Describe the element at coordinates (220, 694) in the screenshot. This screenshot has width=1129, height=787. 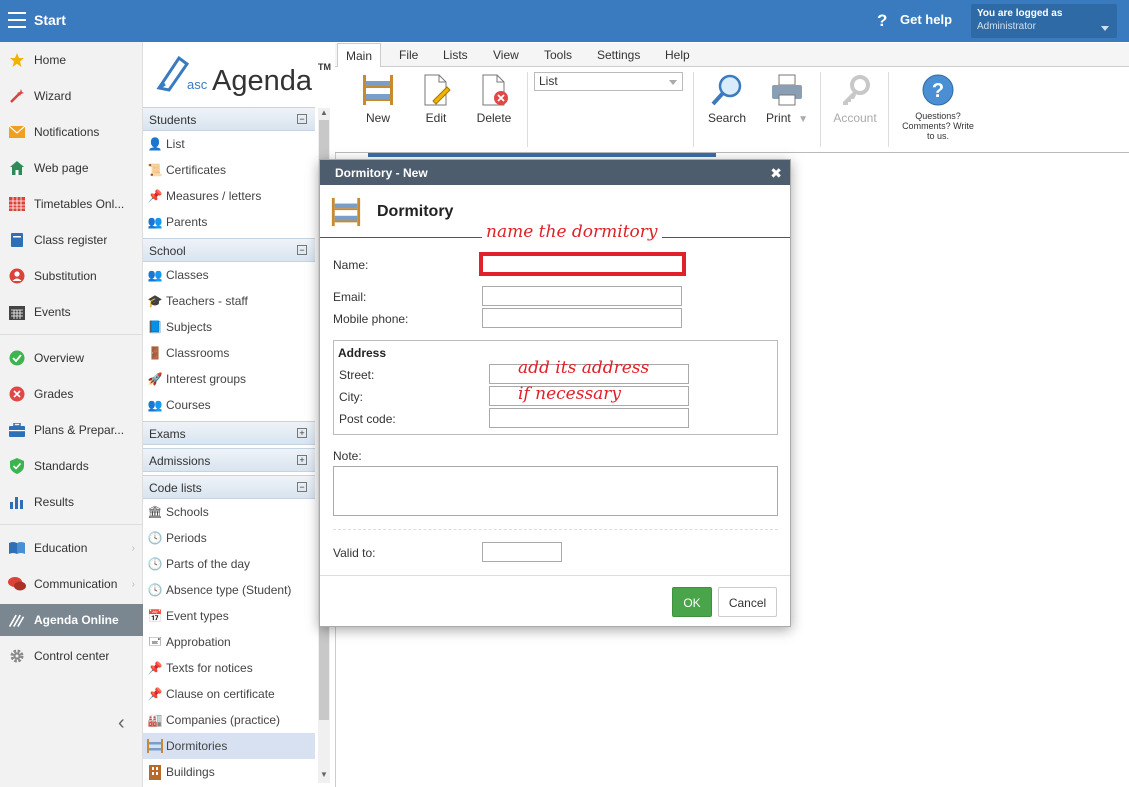
I see `item-label: Clause on certificate` at that location.